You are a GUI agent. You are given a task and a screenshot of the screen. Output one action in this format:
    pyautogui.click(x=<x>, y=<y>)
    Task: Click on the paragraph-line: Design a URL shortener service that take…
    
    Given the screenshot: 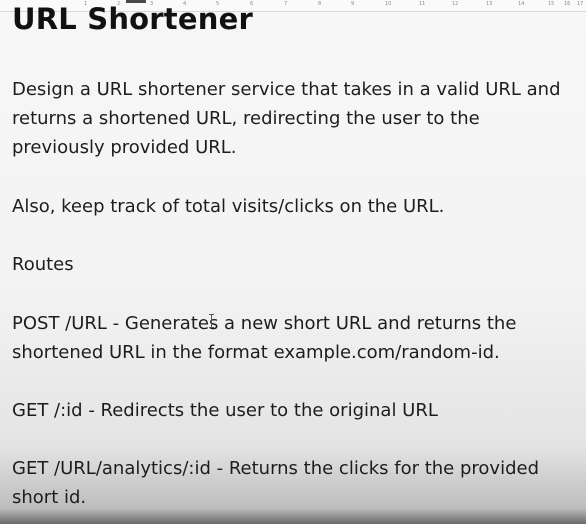 What is the action you would take?
    pyautogui.click(x=286, y=89)
    